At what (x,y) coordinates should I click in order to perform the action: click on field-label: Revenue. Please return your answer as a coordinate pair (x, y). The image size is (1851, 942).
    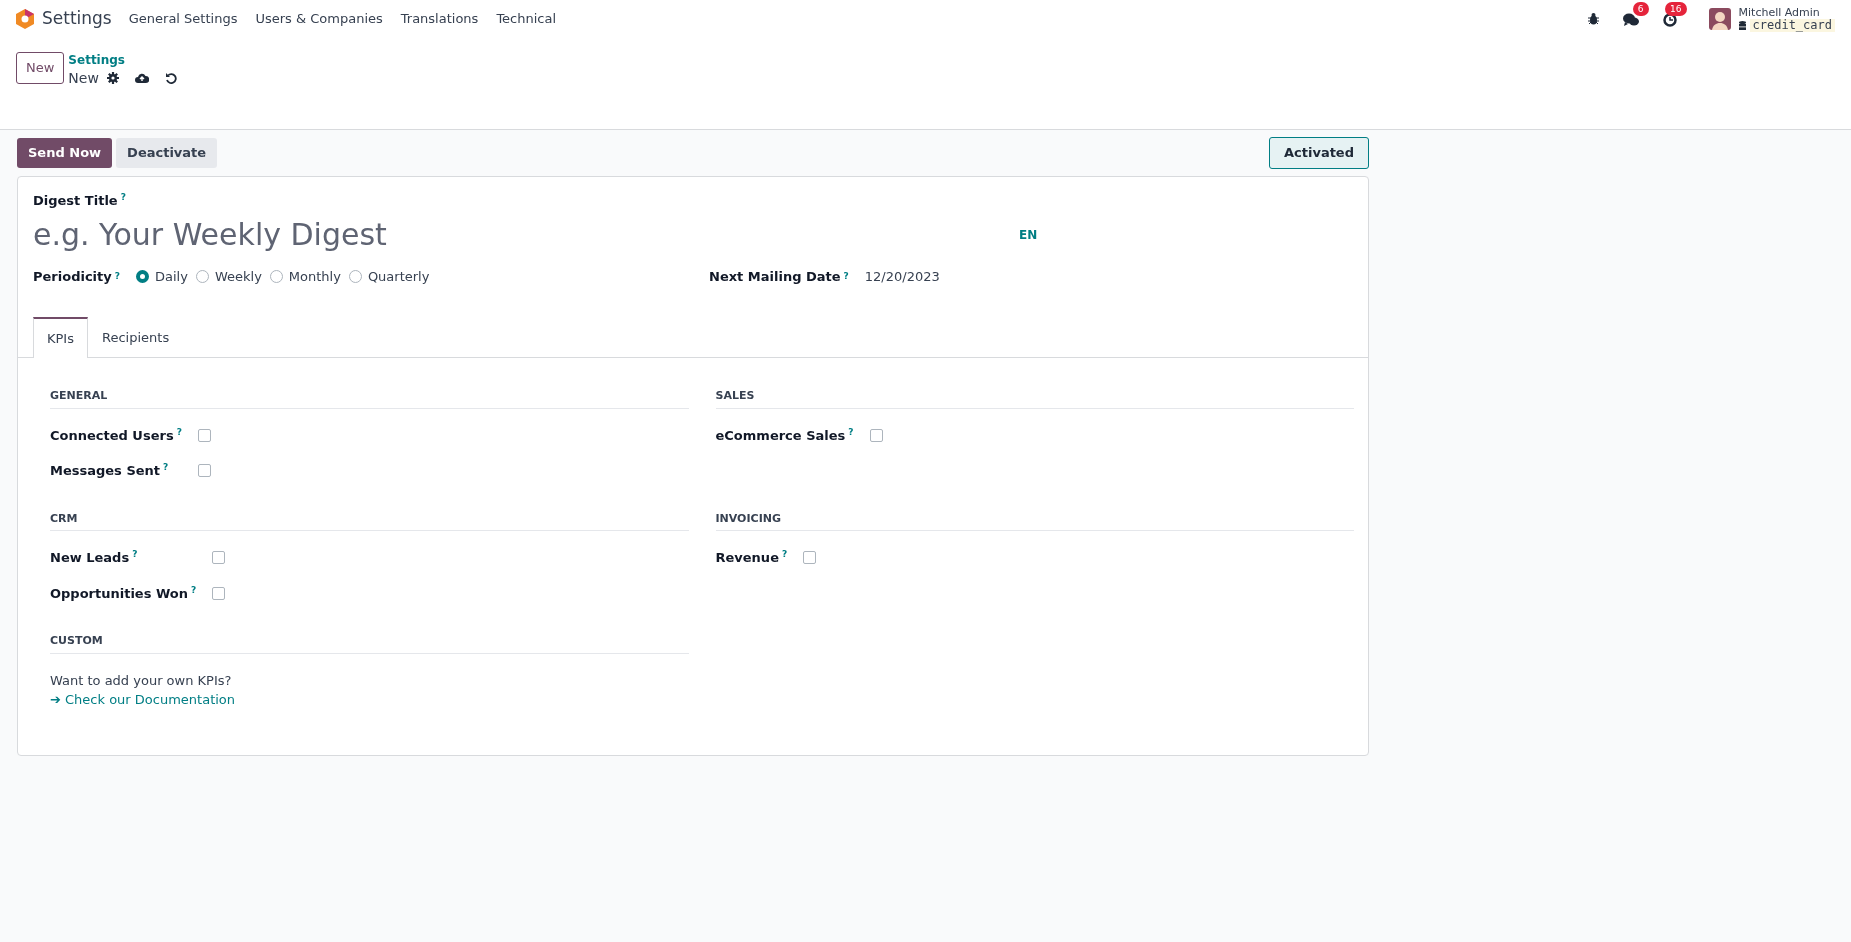
    Looking at the image, I should click on (747, 558).